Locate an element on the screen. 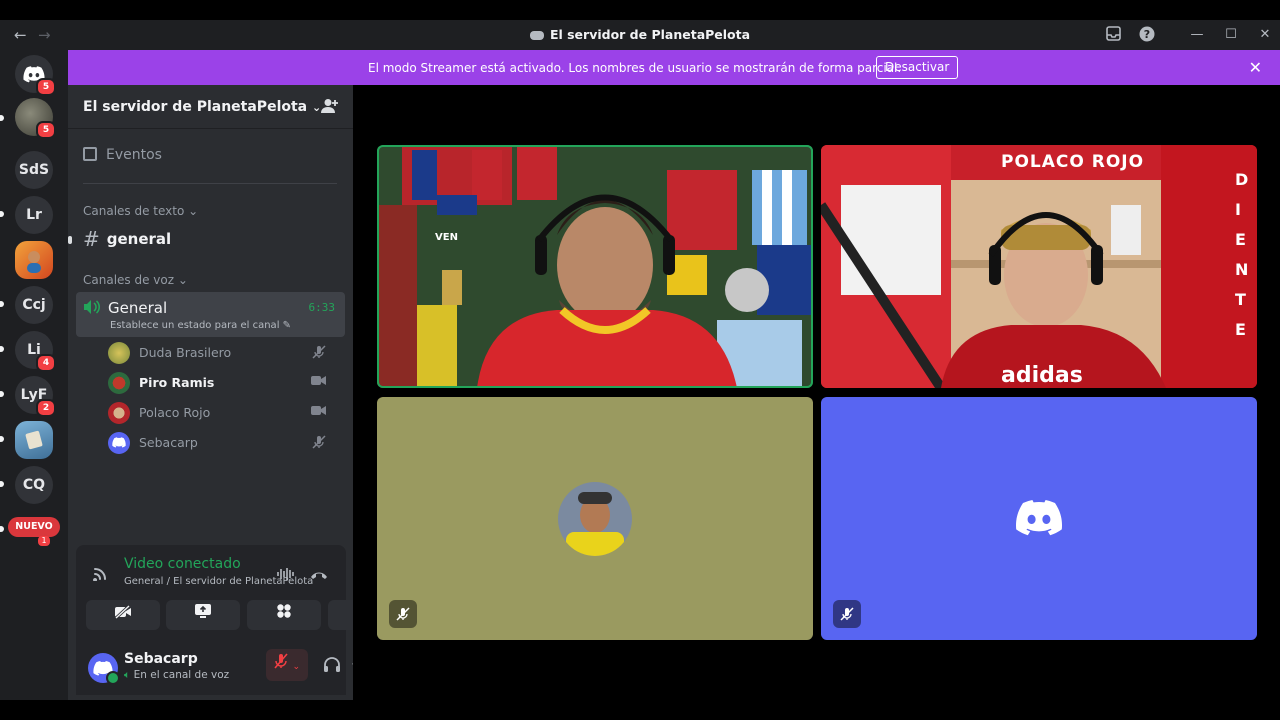  online-status-dot is located at coordinates (113, 678).